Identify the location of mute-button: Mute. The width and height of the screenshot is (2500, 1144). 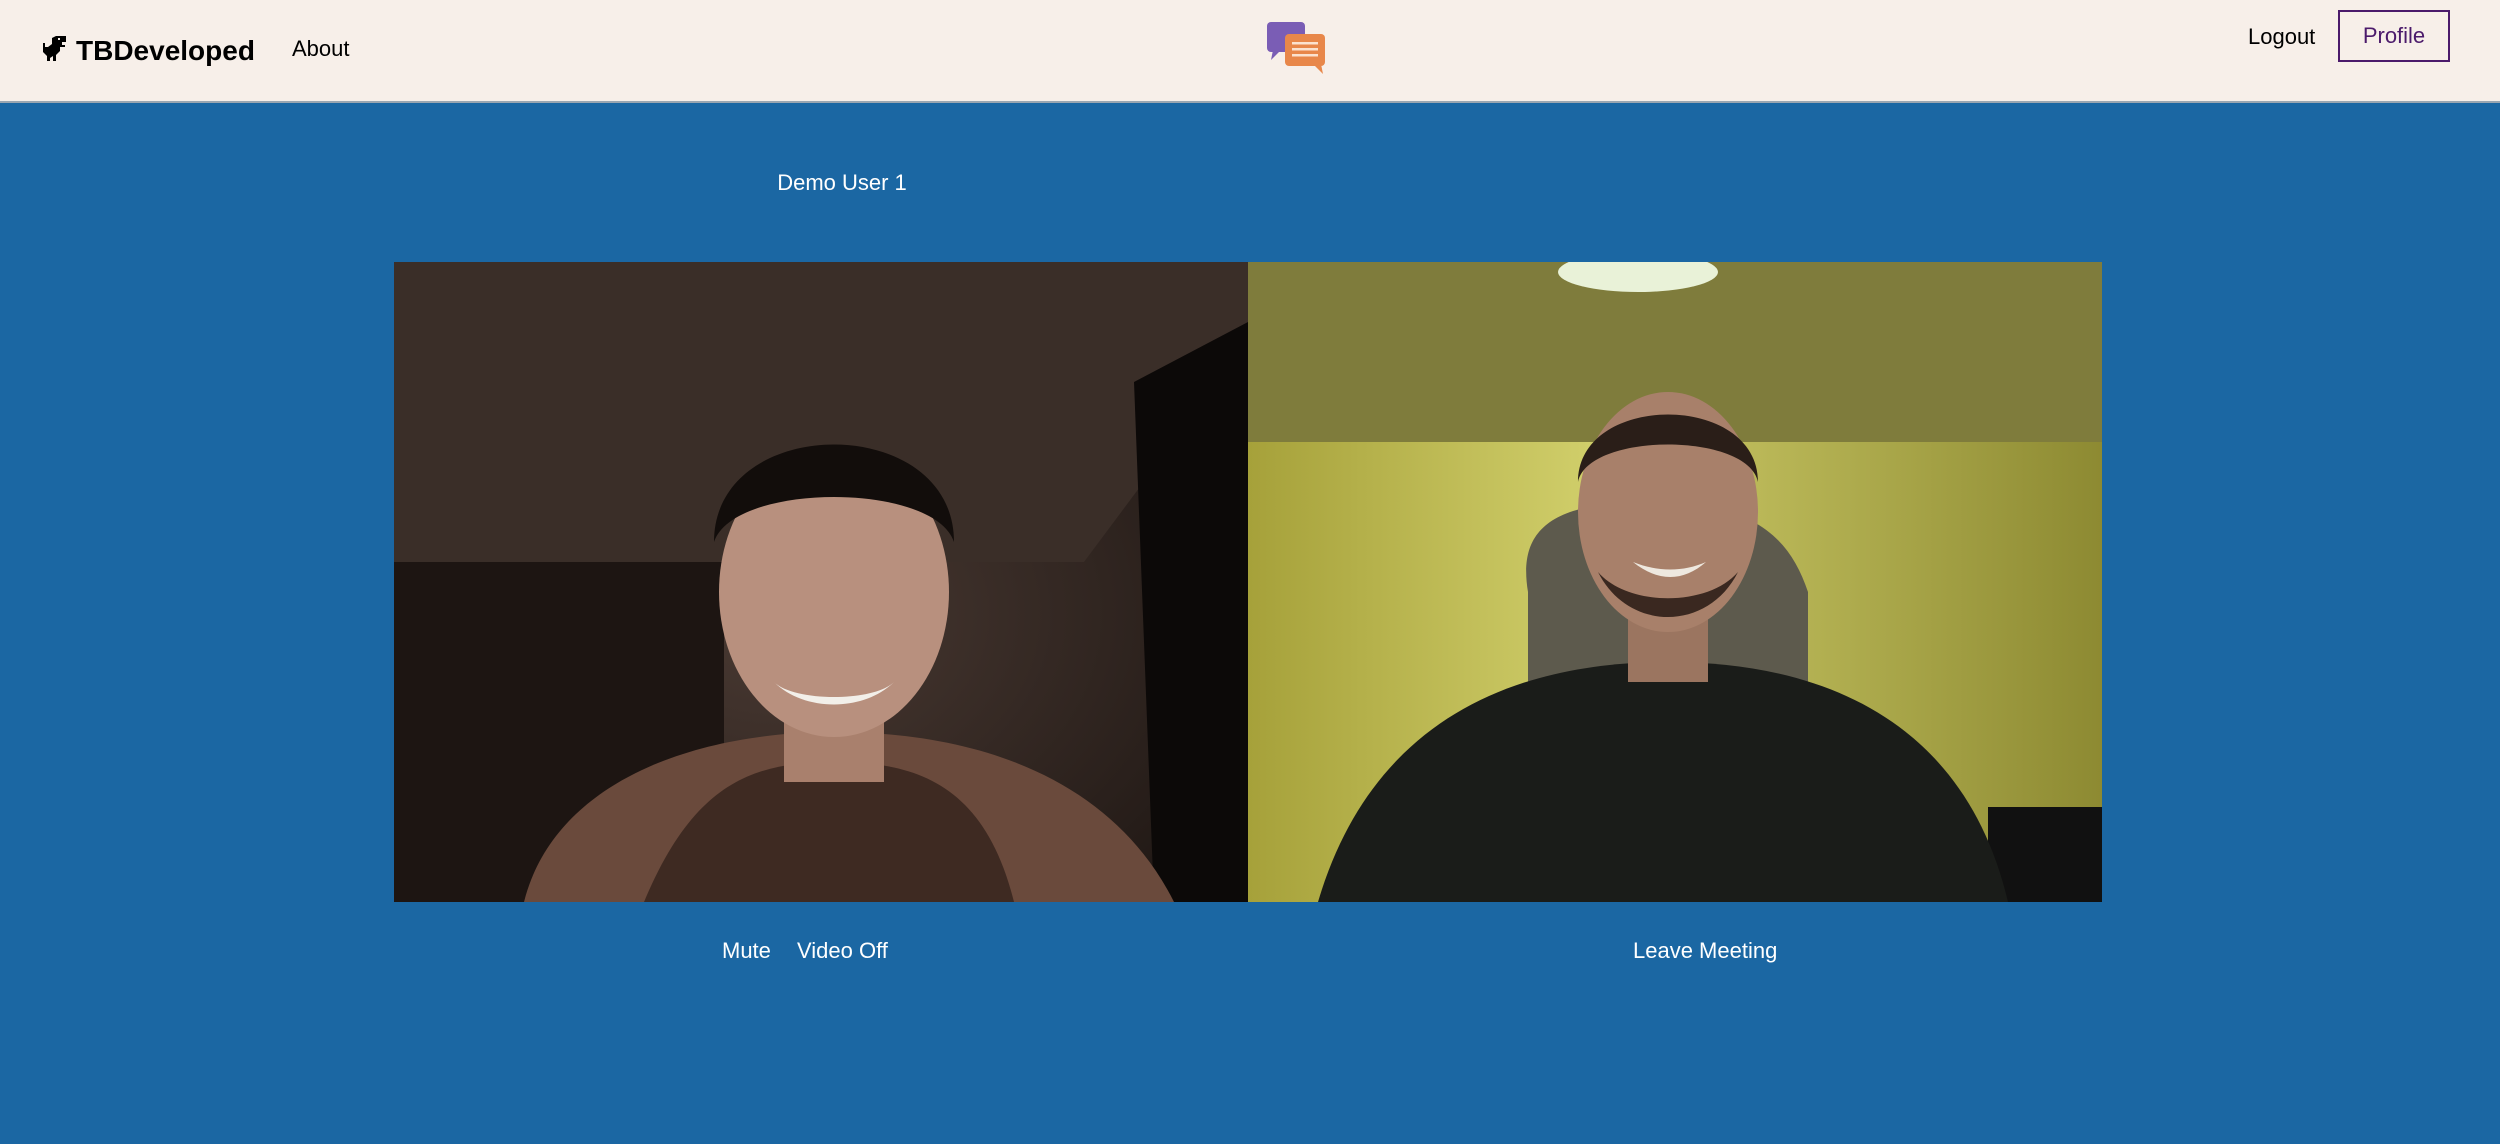
(746, 951).